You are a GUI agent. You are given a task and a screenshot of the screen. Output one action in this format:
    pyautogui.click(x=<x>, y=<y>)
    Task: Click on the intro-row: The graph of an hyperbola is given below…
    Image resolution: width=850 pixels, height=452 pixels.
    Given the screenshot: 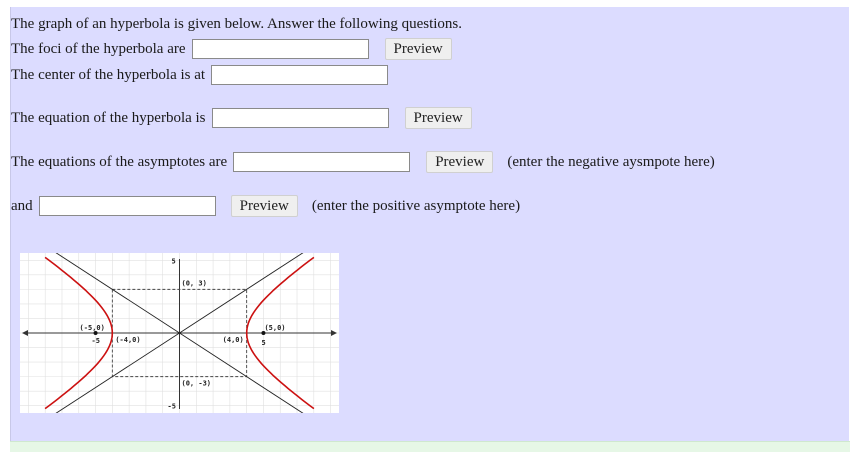 What is the action you would take?
    pyautogui.click(x=236, y=24)
    